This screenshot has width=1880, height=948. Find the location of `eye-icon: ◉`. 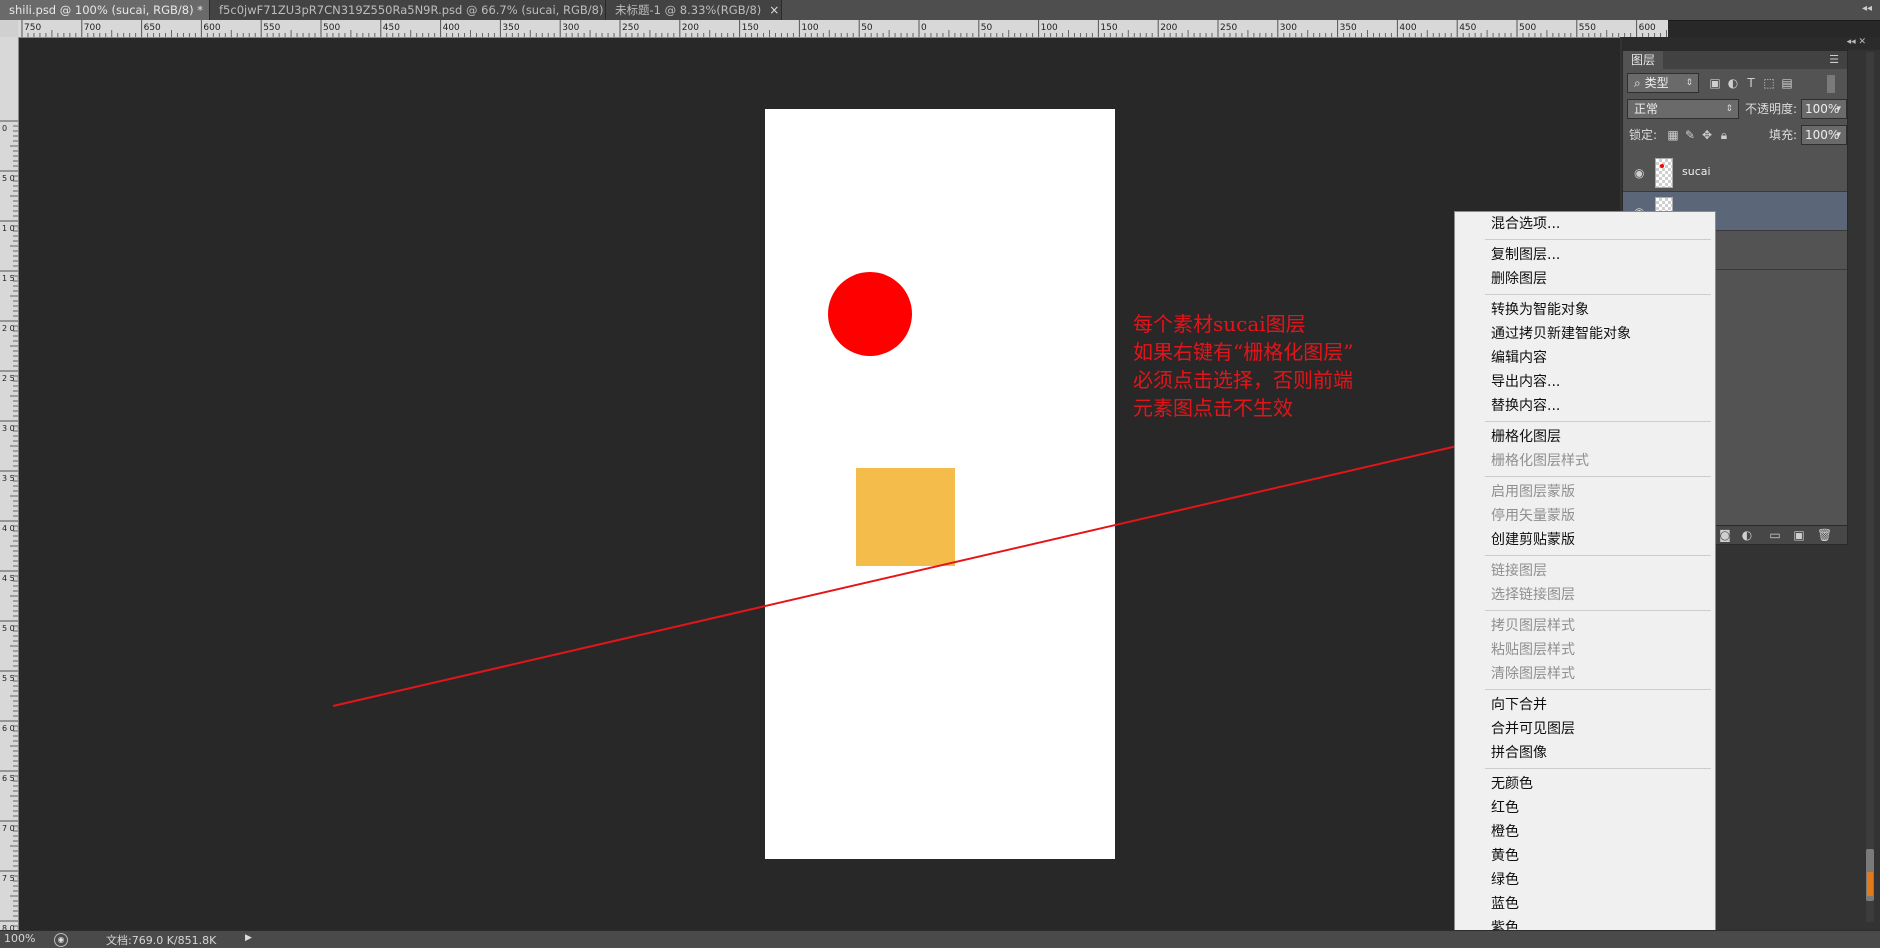

eye-icon: ◉ is located at coordinates (1639, 173).